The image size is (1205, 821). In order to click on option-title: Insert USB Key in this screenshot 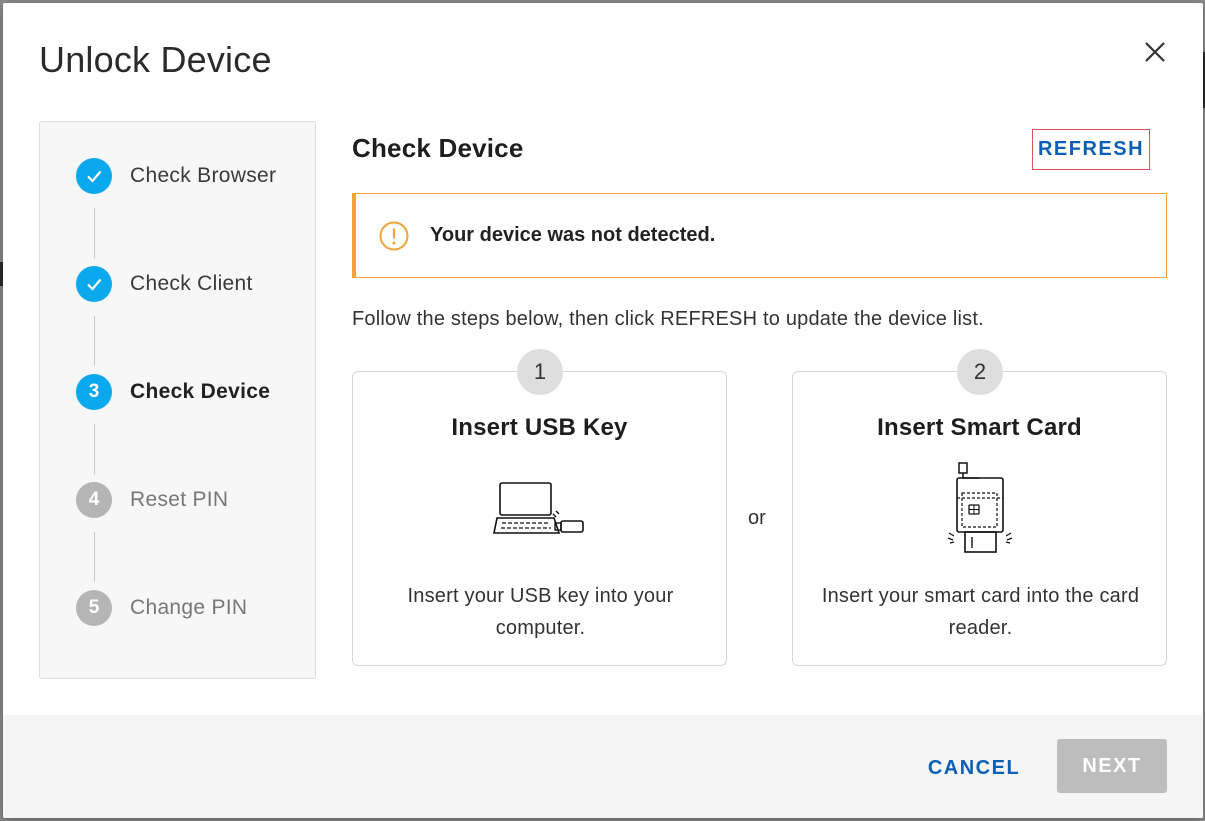, I will do `click(539, 427)`.